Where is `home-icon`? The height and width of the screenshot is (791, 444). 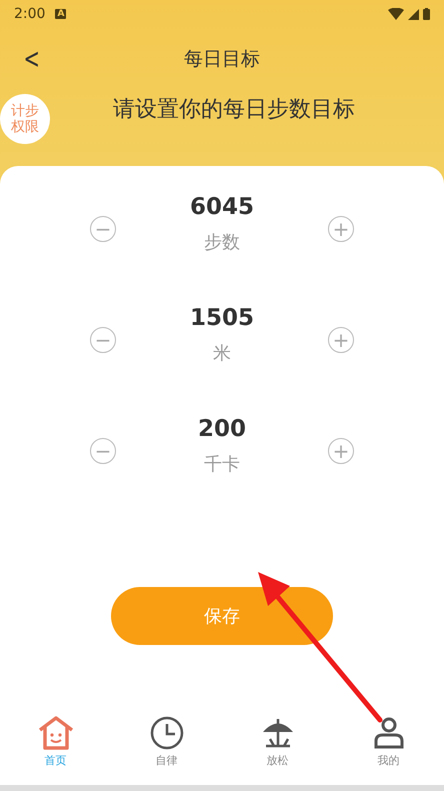
home-icon is located at coordinates (55, 733).